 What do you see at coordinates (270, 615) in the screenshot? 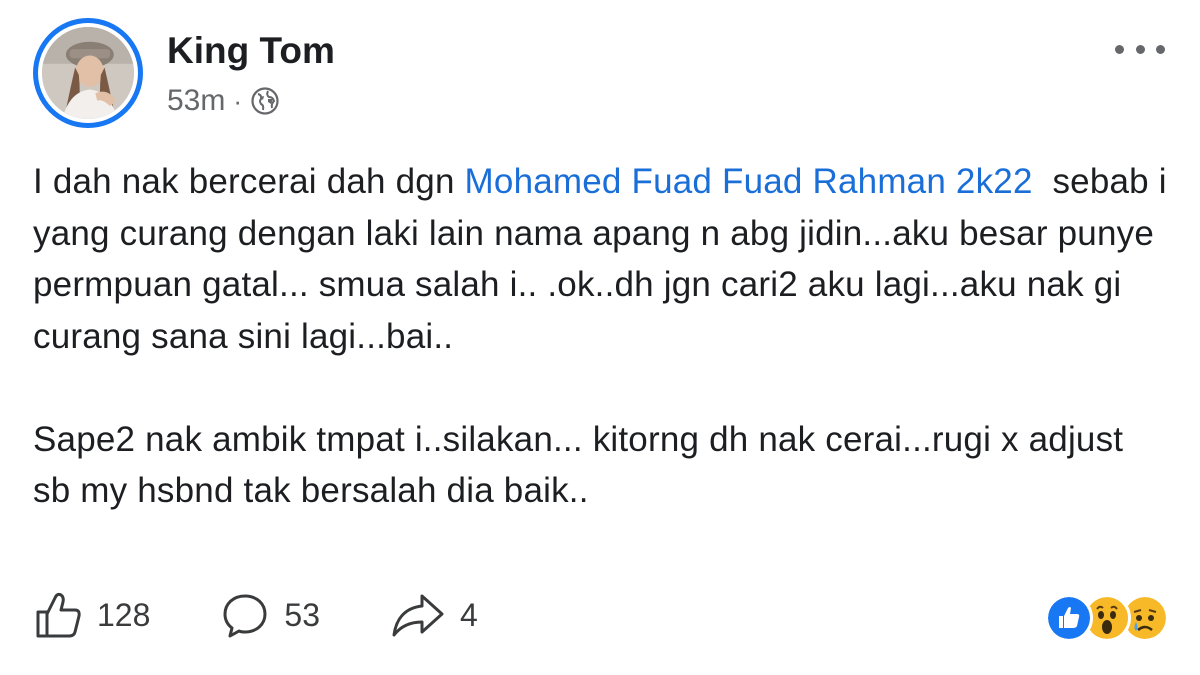
I see `comment-button: 53` at bounding box center [270, 615].